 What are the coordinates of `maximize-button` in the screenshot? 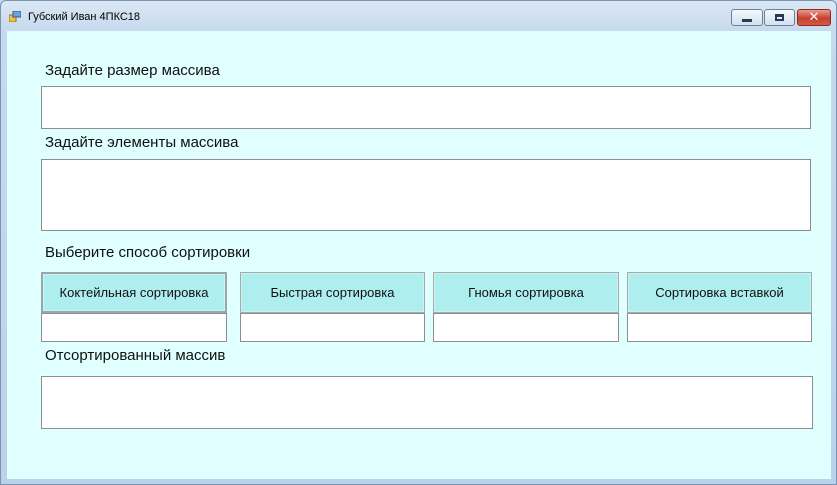 It's located at (779, 17).